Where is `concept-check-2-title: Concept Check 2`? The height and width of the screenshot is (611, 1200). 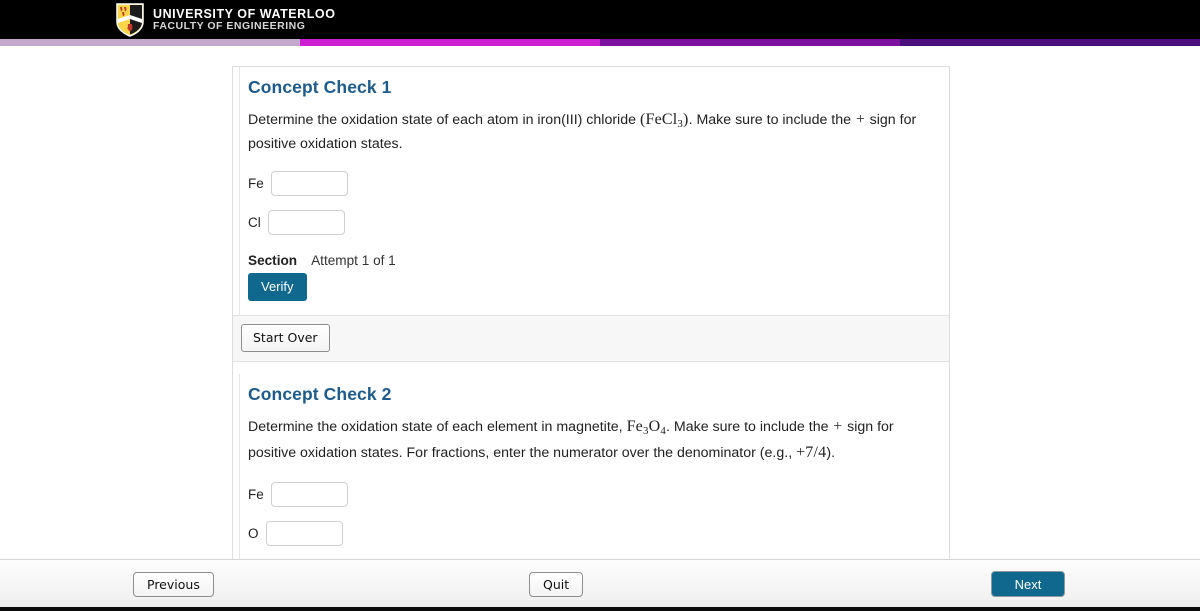
concept-check-2-title: Concept Check 2 is located at coordinates (320, 394).